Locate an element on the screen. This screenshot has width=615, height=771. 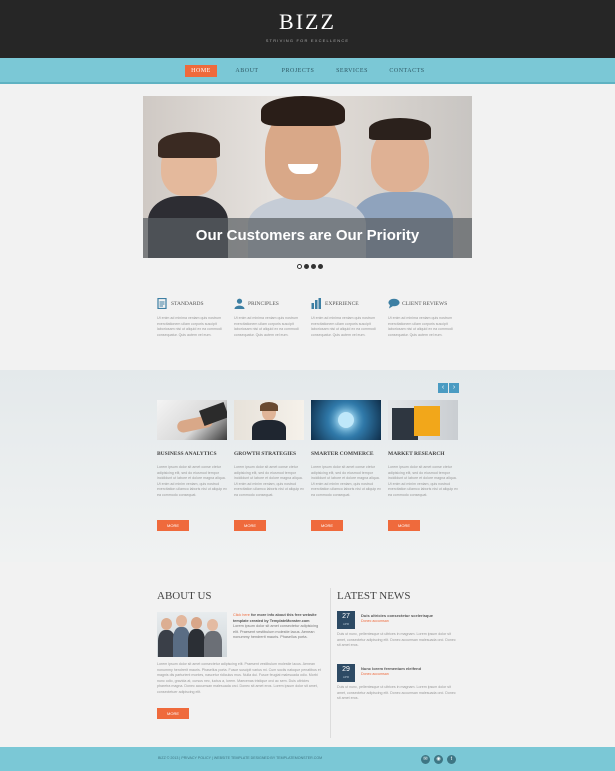
chevron-right-icon: › is located at coordinates (454, 388).